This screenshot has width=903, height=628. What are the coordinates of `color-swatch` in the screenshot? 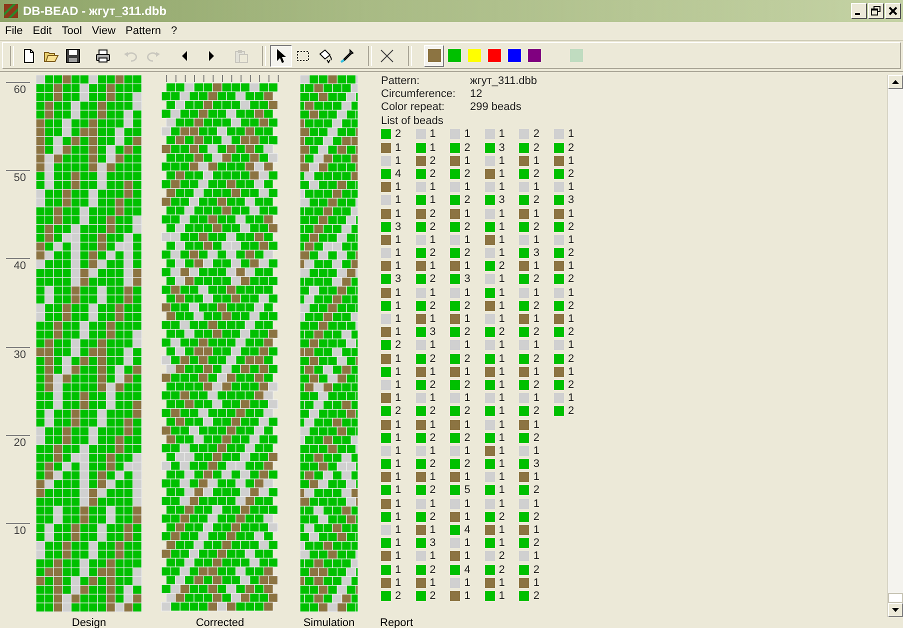 It's located at (434, 55).